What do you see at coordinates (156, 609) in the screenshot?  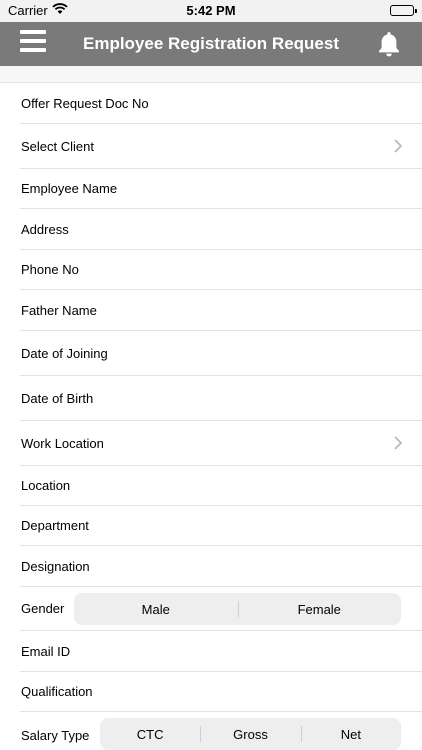 I see `gender-option-male: Male` at bounding box center [156, 609].